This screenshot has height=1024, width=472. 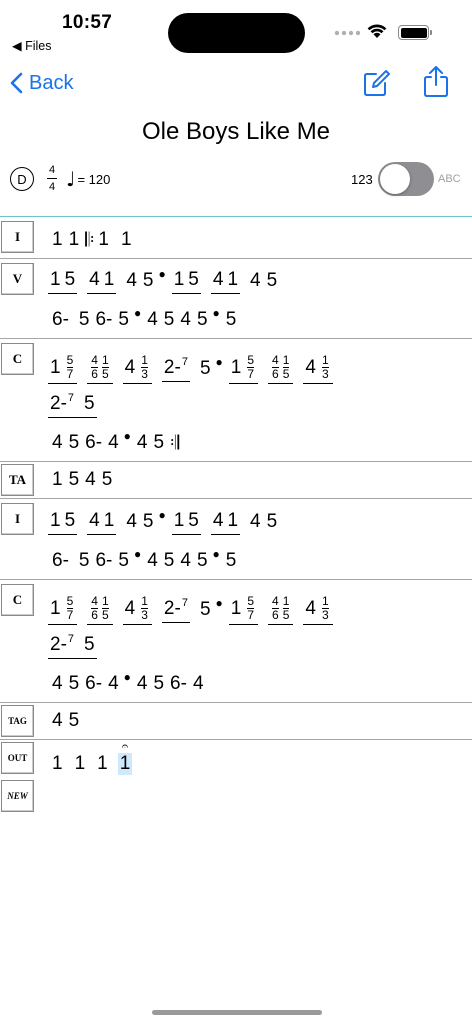 I want to click on section-instrumental: I 15 41 4 5 ● 15 41 45 6- 5 6- 5 ● 4 5 4 5 ● 5, so click(x=236, y=539).